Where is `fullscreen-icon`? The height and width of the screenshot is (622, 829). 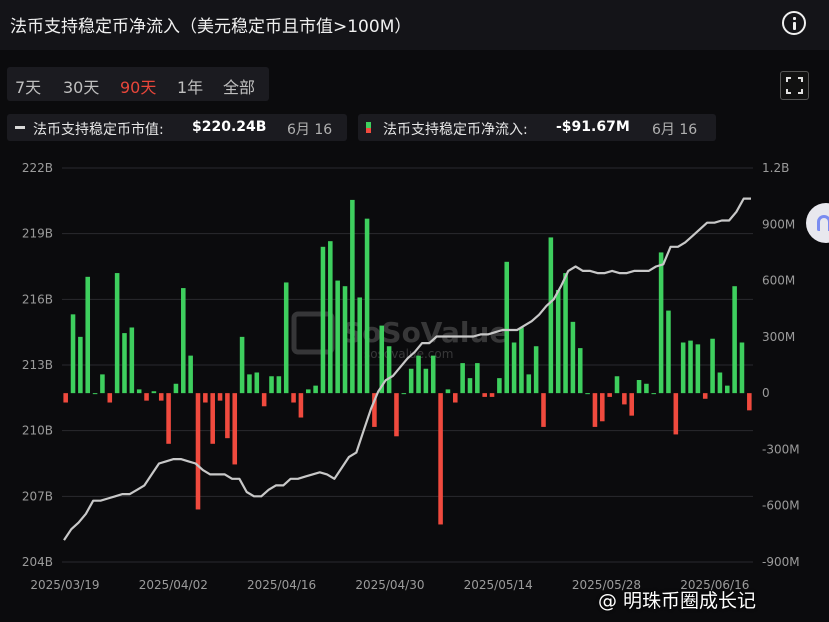
fullscreen-icon is located at coordinates (794, 85).